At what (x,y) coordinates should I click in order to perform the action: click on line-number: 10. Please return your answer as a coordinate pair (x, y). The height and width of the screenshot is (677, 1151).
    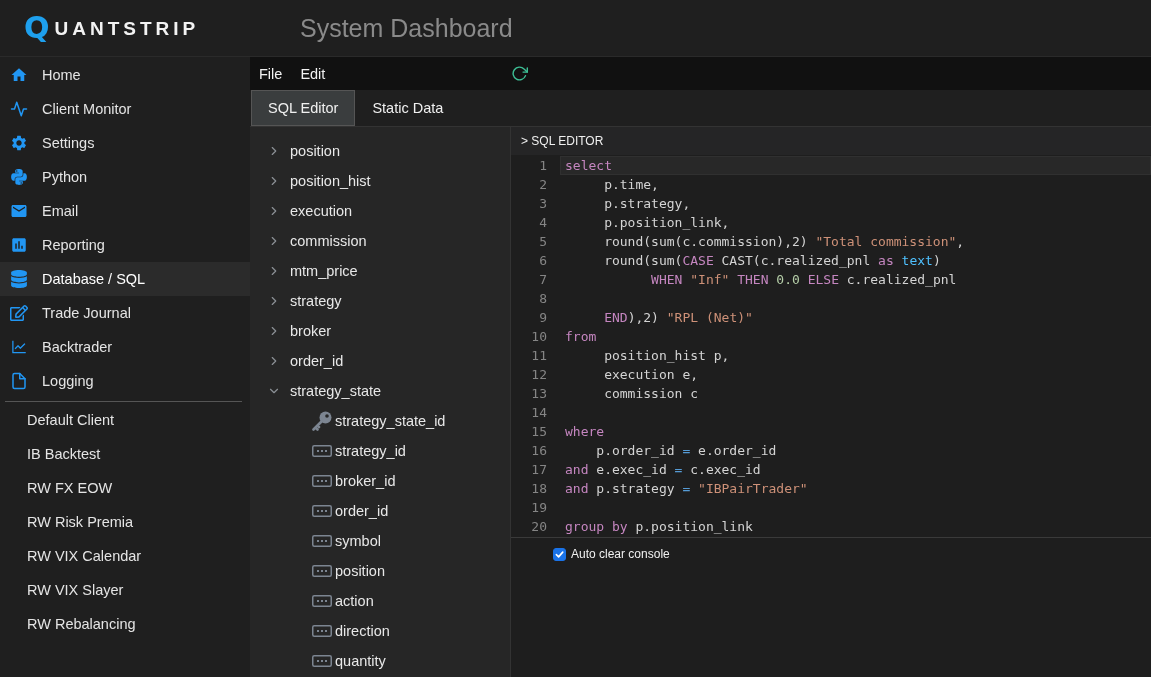
    Looking at the image, I should click on (539, 337).